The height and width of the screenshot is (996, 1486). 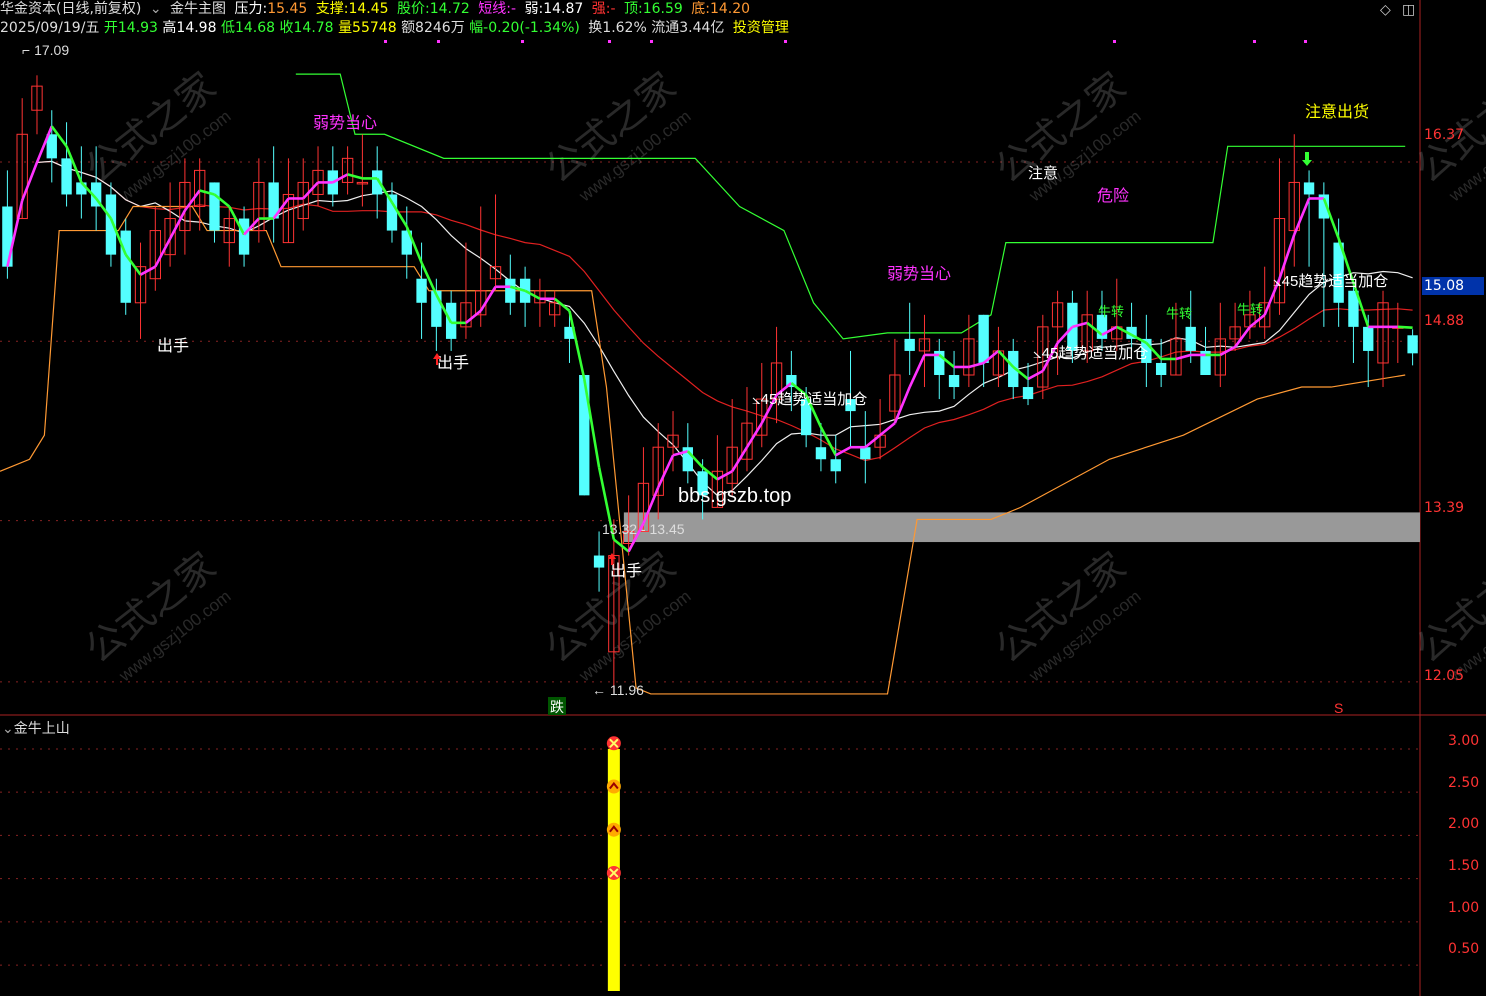 I want to click on sub-panel-title: ⌄金牛上山, so click(x=36, y=728).